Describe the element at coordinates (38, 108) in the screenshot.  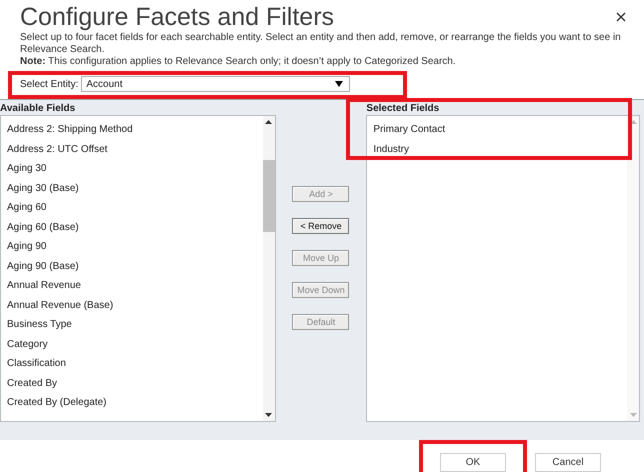
I see `available-fields-label: Available Fields` at that location.